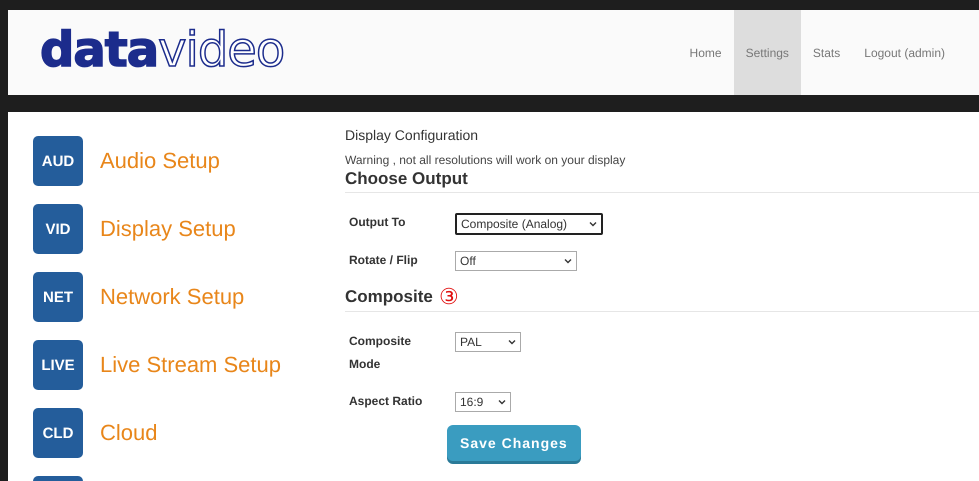 The width and height of the screenshot is (979, 481). What do you see at coordinates (58, 433) in the screenshot?
I see `menu-badge: CLD` at bounding box center [58, 433].